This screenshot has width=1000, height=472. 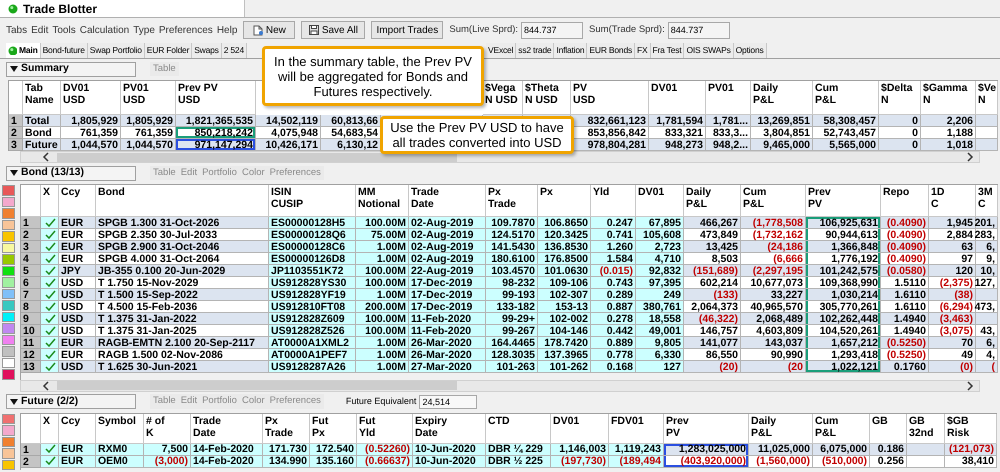 I want to click on table-cell: 11,025,000, so click(x=781, y=450).